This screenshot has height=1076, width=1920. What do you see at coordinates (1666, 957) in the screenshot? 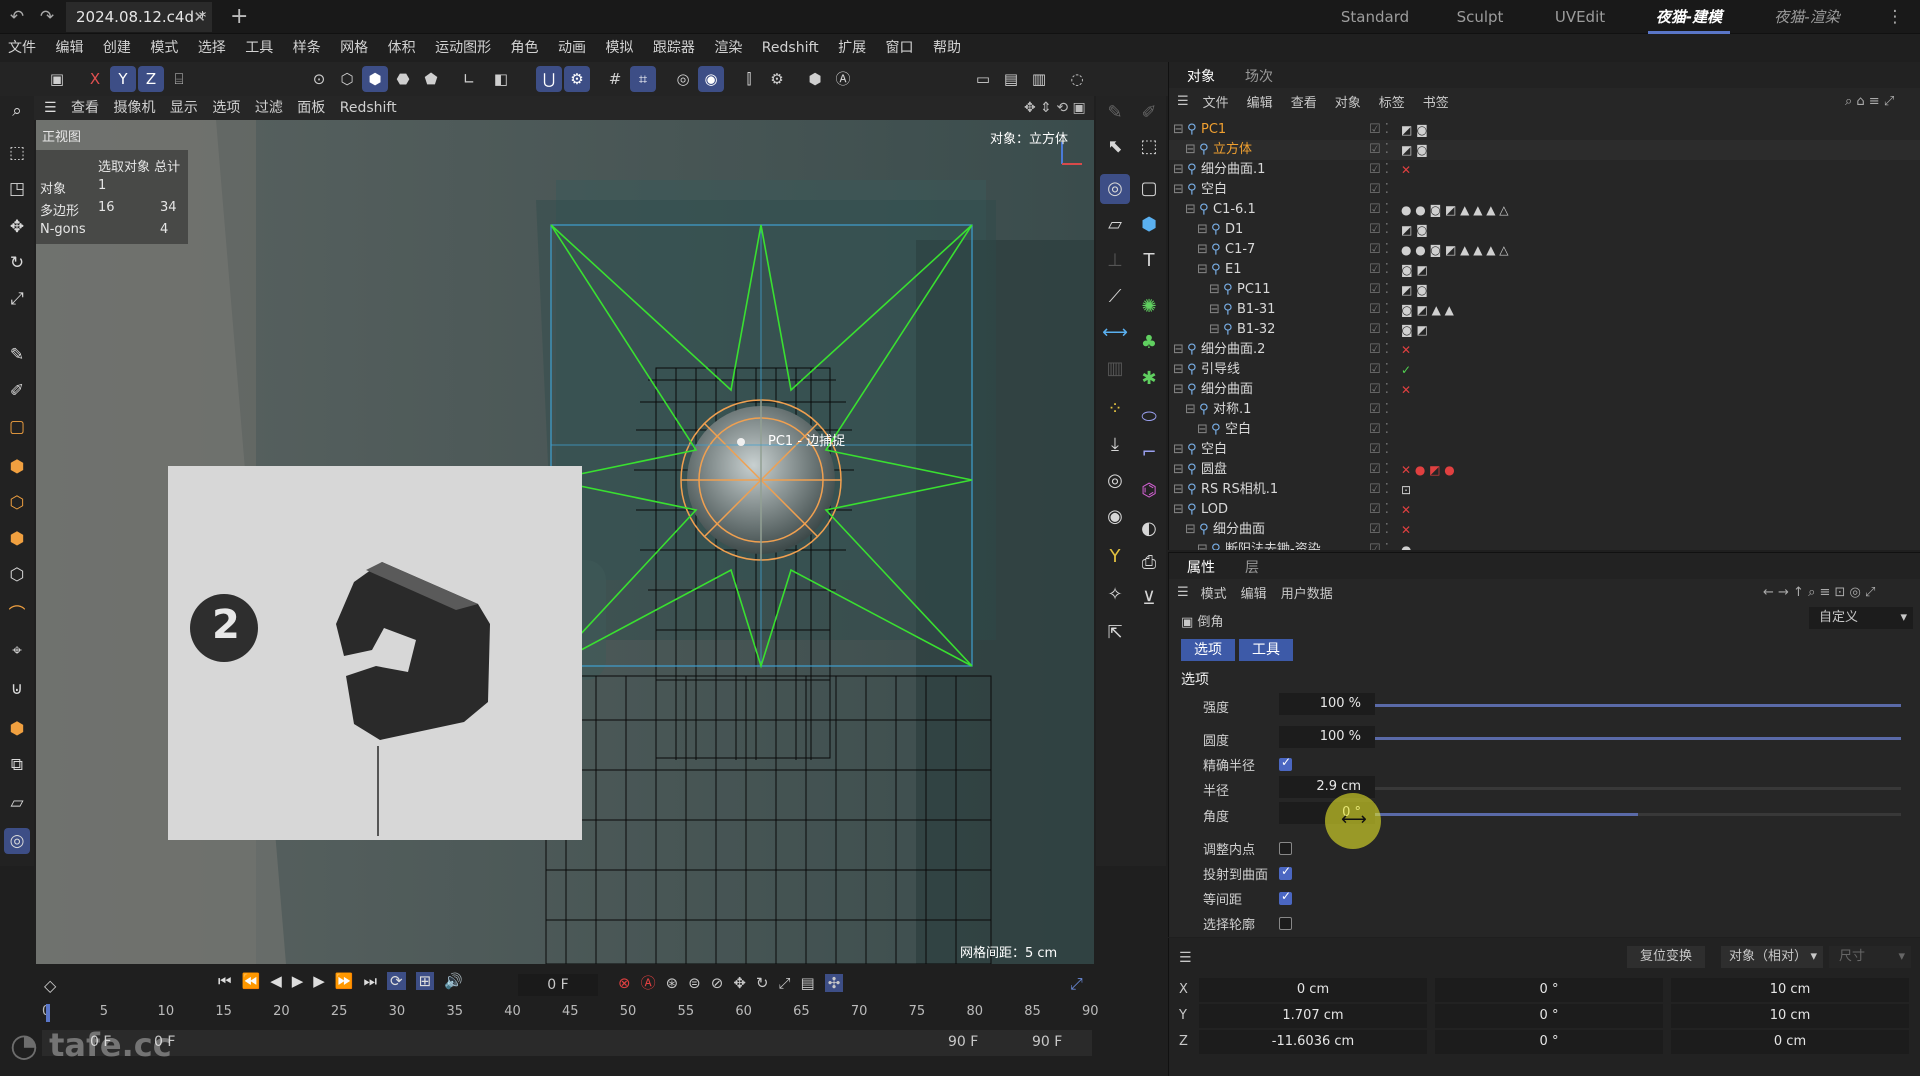
I see `reset-transform-button: 复位变换` at bounding box center [1666, 957].